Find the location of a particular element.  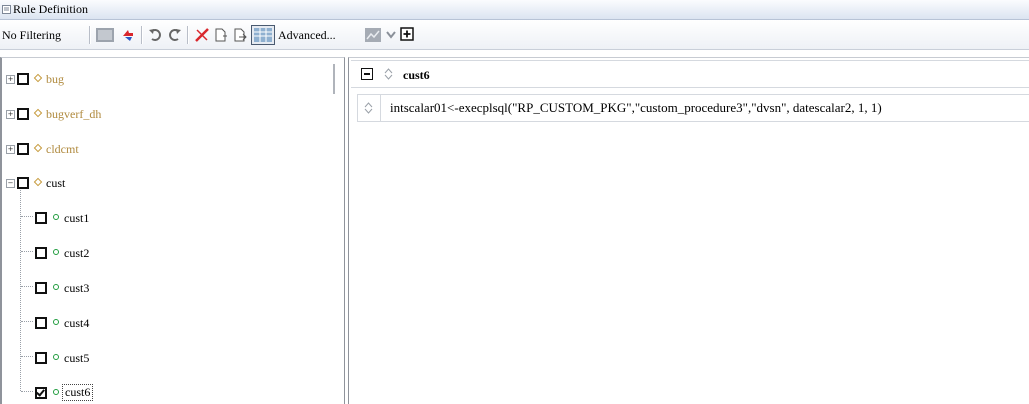

tree-item-label: cust3 is located at coordinates (77, 288).